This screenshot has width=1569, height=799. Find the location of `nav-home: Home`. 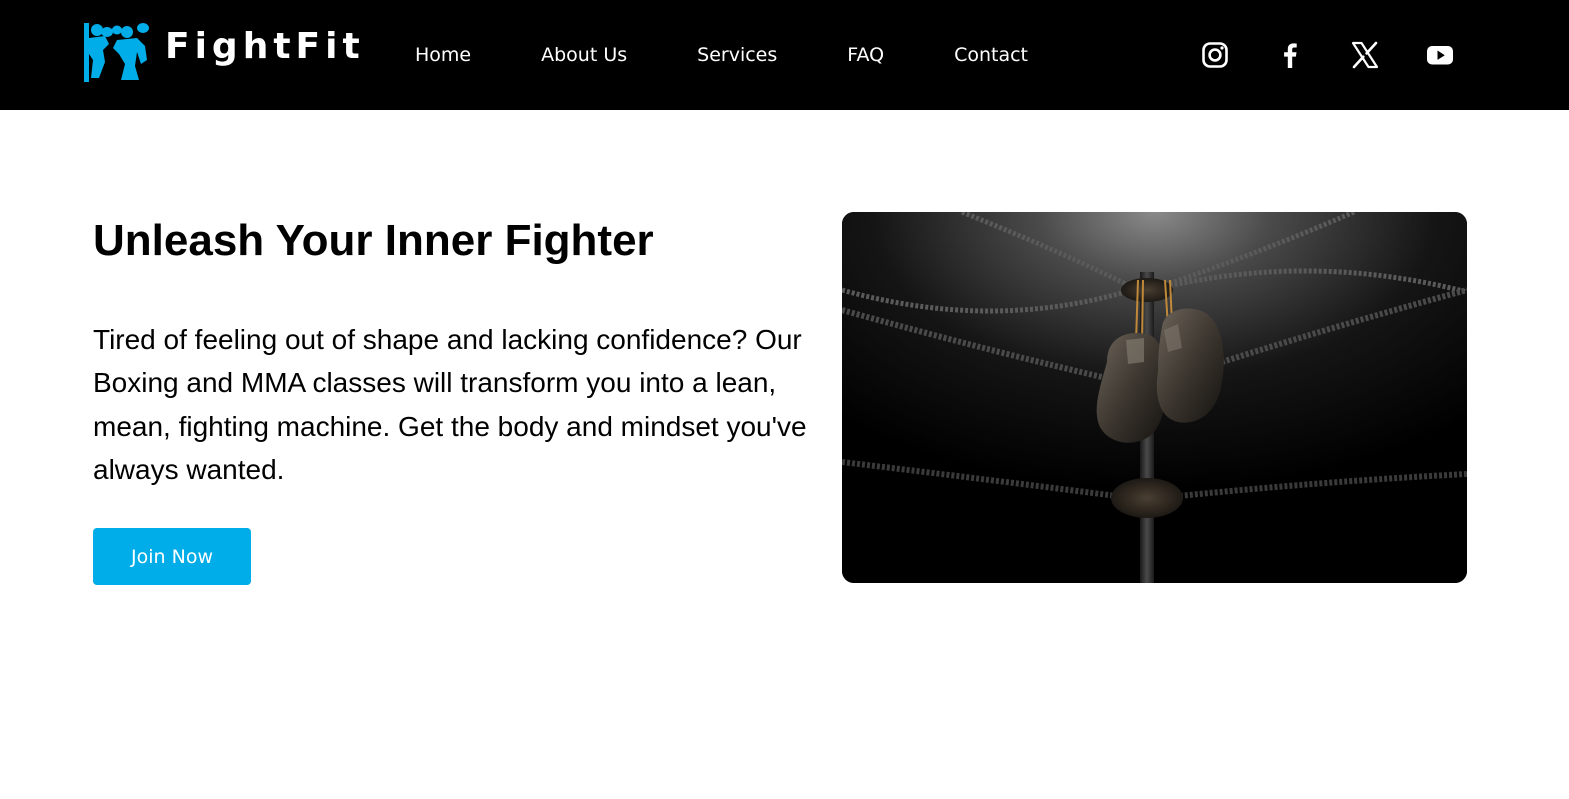

nav-home: Home is located at coordinates (443, 55).